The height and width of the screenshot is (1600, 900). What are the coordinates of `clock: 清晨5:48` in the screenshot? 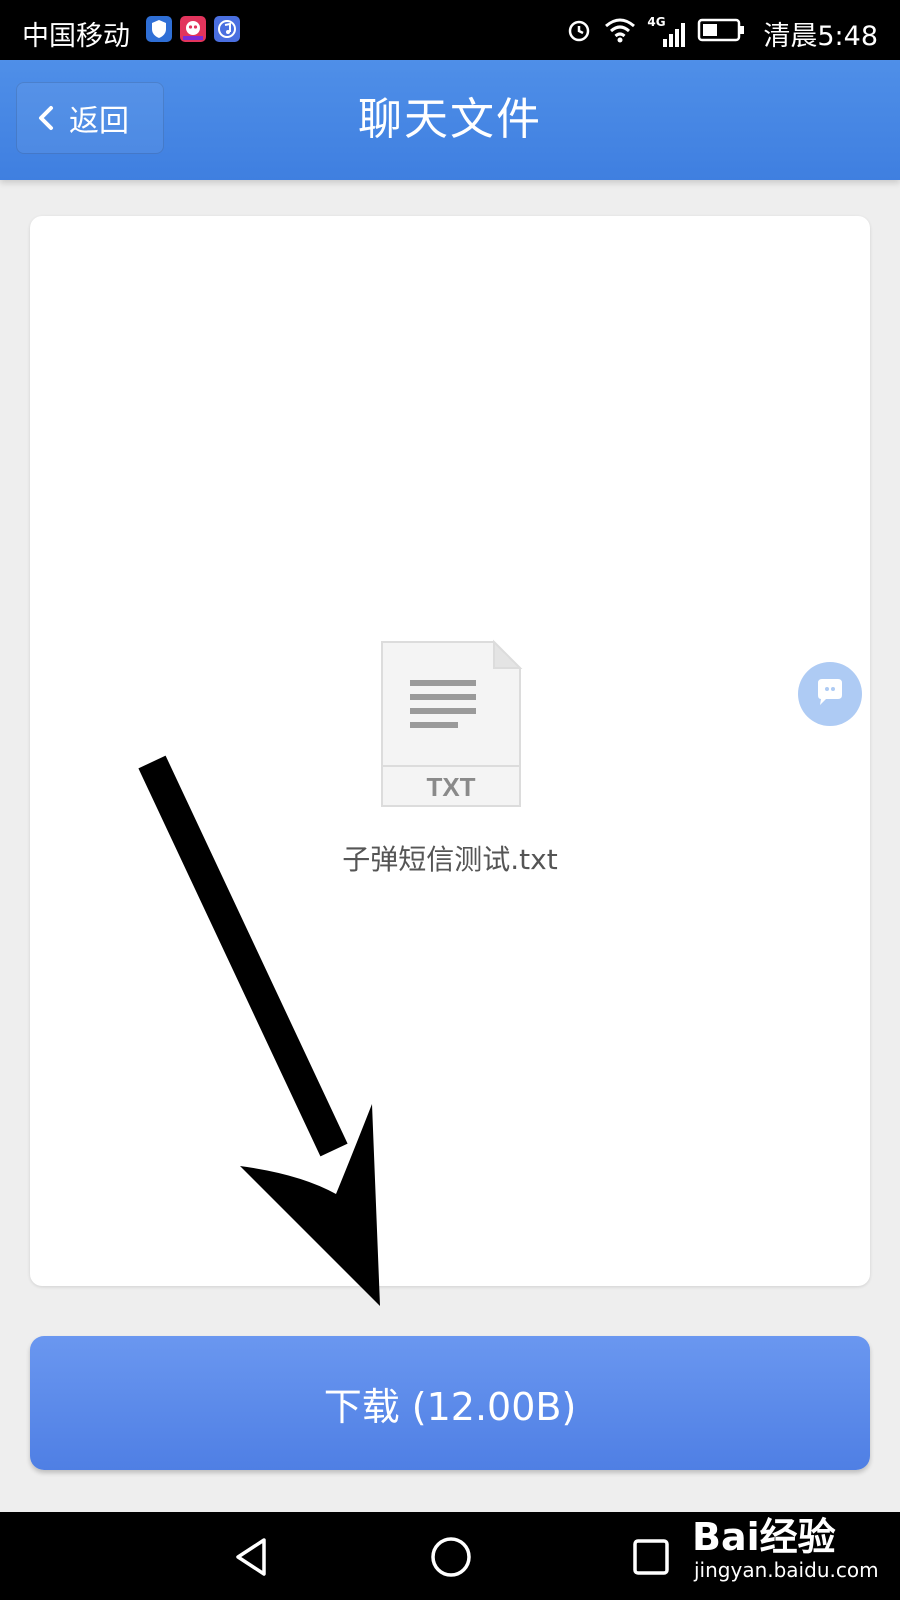 It's located at (820, 33).